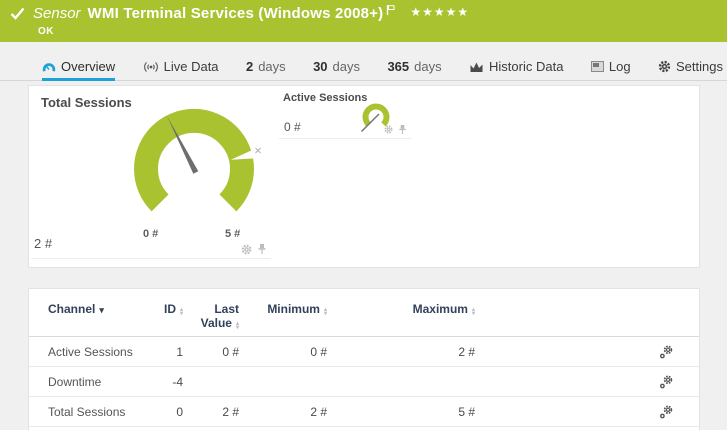  Describe the element at coordinates (151, 234) in the screenshot. I see `gauge-scale-min: 0 #` at that location.